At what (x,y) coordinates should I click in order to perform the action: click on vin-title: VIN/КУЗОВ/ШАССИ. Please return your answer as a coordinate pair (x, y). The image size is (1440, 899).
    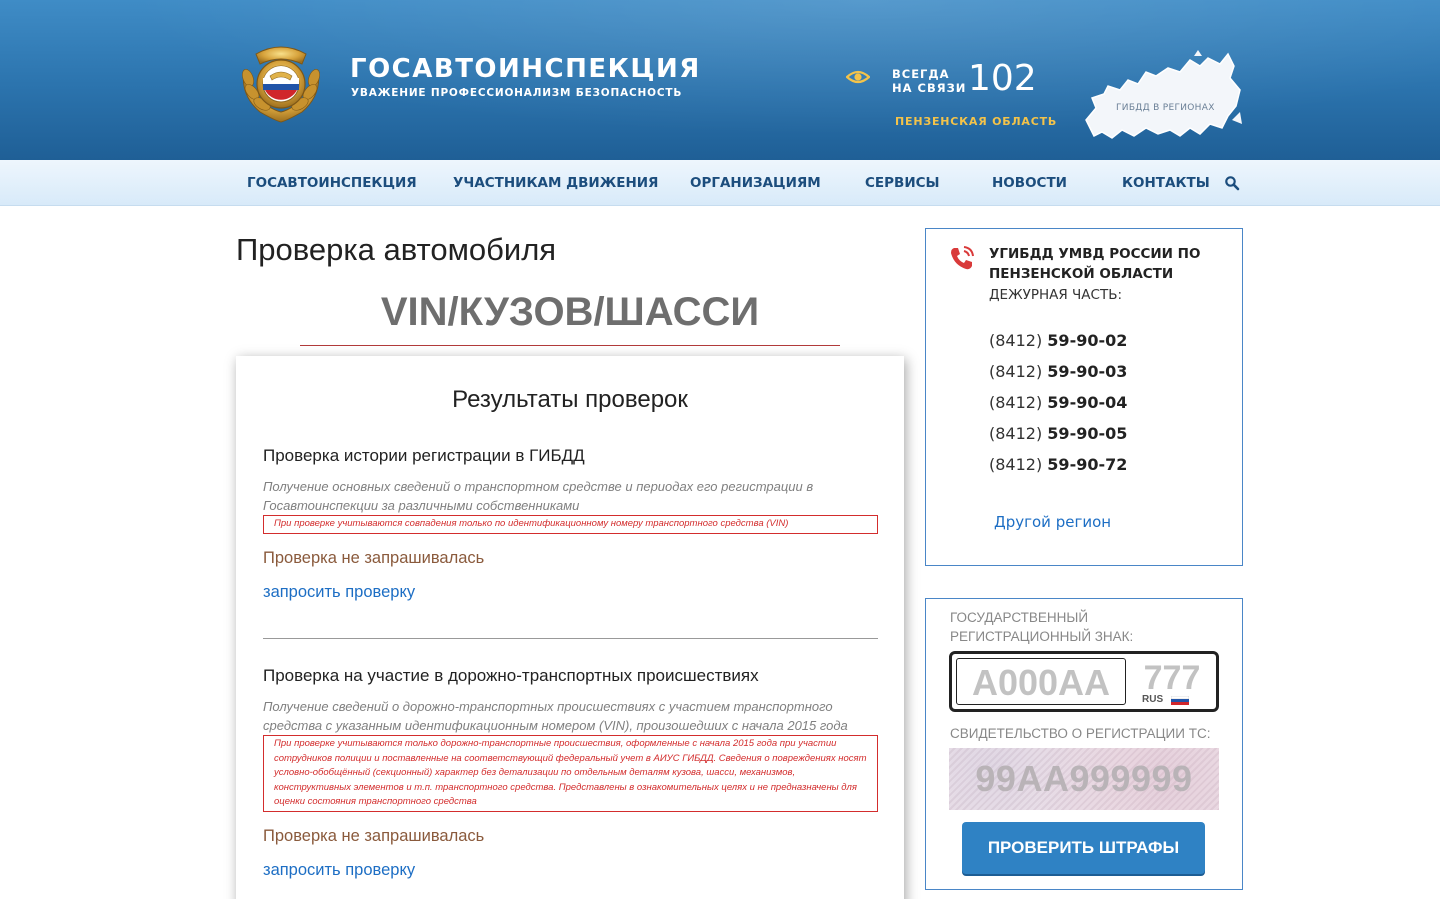
    Looking at the image, I should click on (570, 312).